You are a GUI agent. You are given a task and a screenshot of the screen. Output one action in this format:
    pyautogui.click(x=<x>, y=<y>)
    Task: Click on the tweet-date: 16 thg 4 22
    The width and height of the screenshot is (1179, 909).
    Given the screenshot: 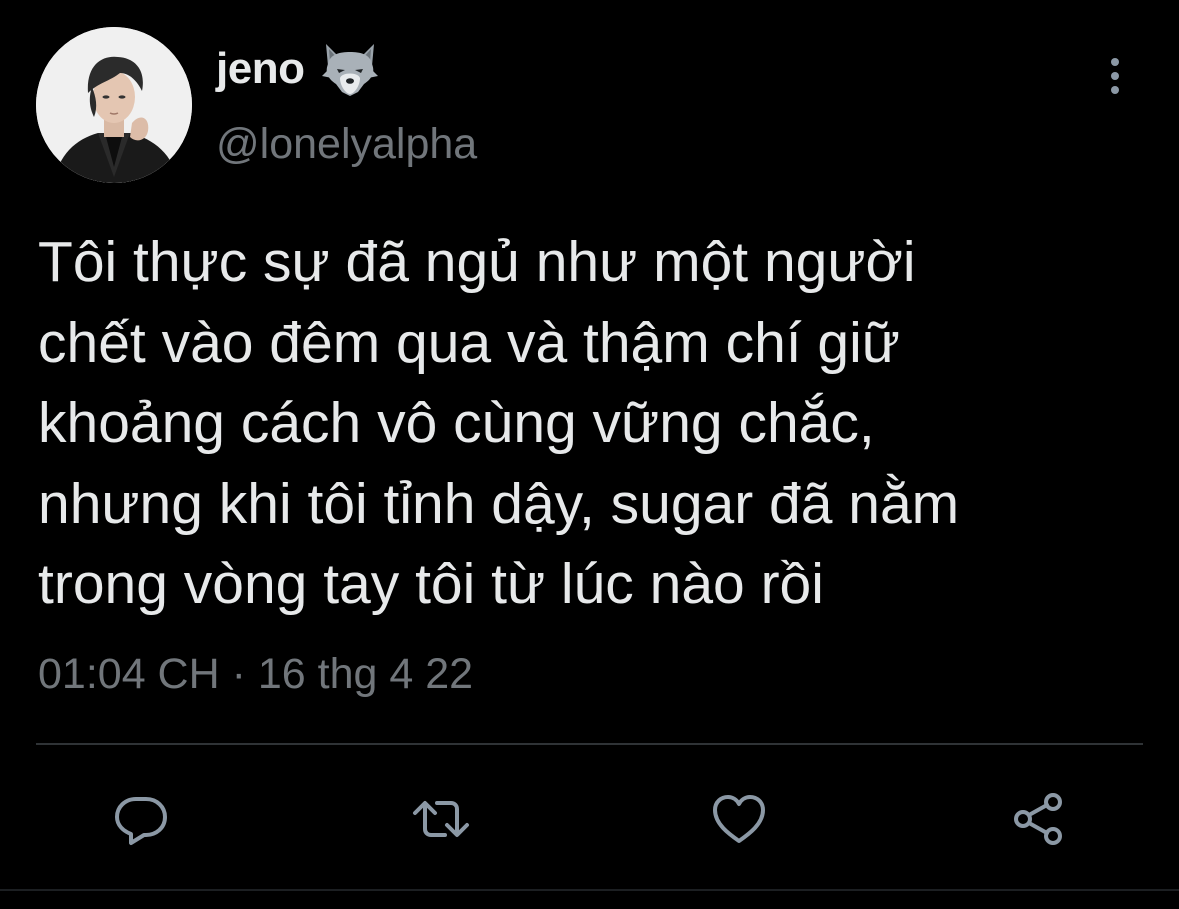 What is the action you would take?
    pyautogui.click(x=365, y=674)
    